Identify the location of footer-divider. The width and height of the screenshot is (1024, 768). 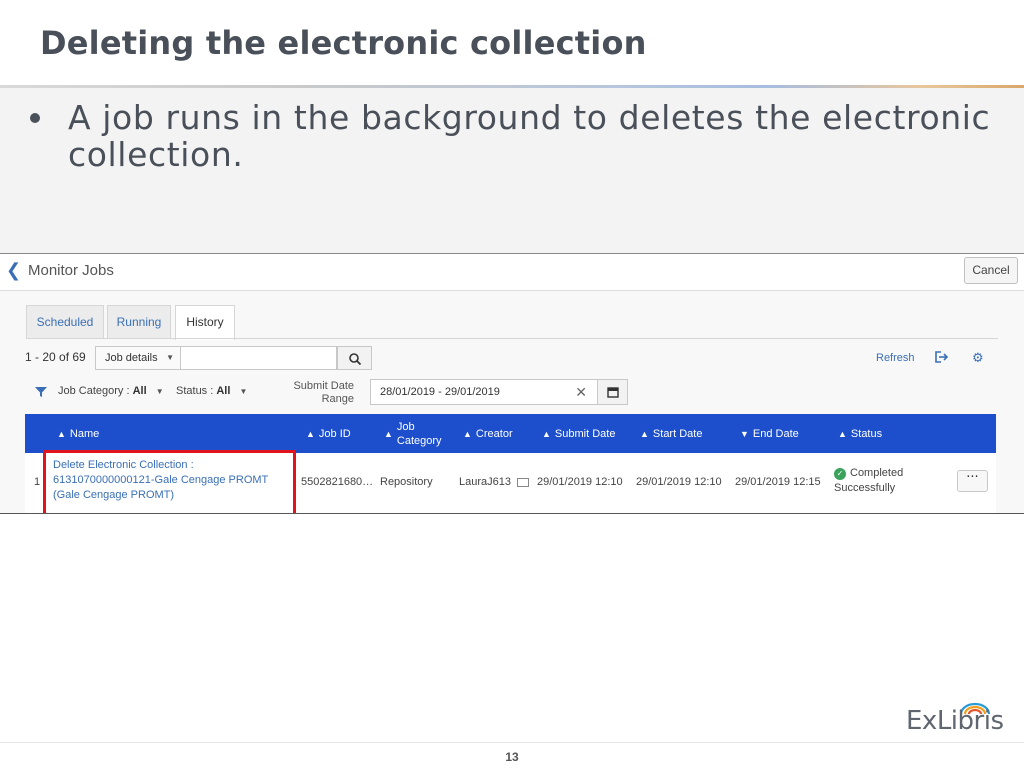
(512, 742).